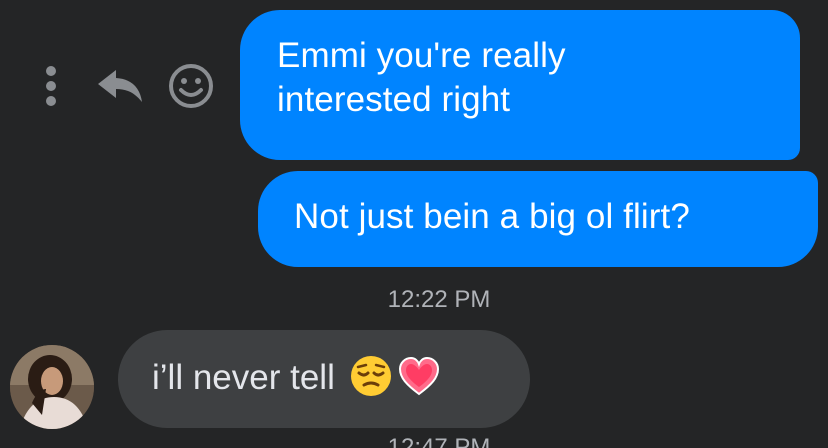  What do you see at coordinates (371, 376) in the screenshot?
I see `relieved-face-emoji` at bounding box center [371, 376].